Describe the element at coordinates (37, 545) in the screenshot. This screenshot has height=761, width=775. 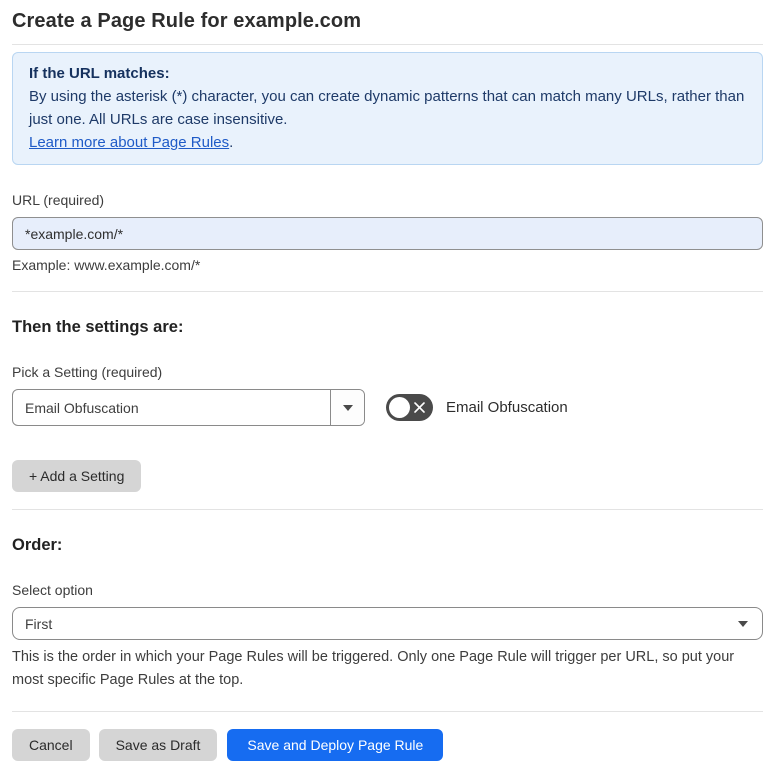
I see `order-section-heading: Order:` at that location.